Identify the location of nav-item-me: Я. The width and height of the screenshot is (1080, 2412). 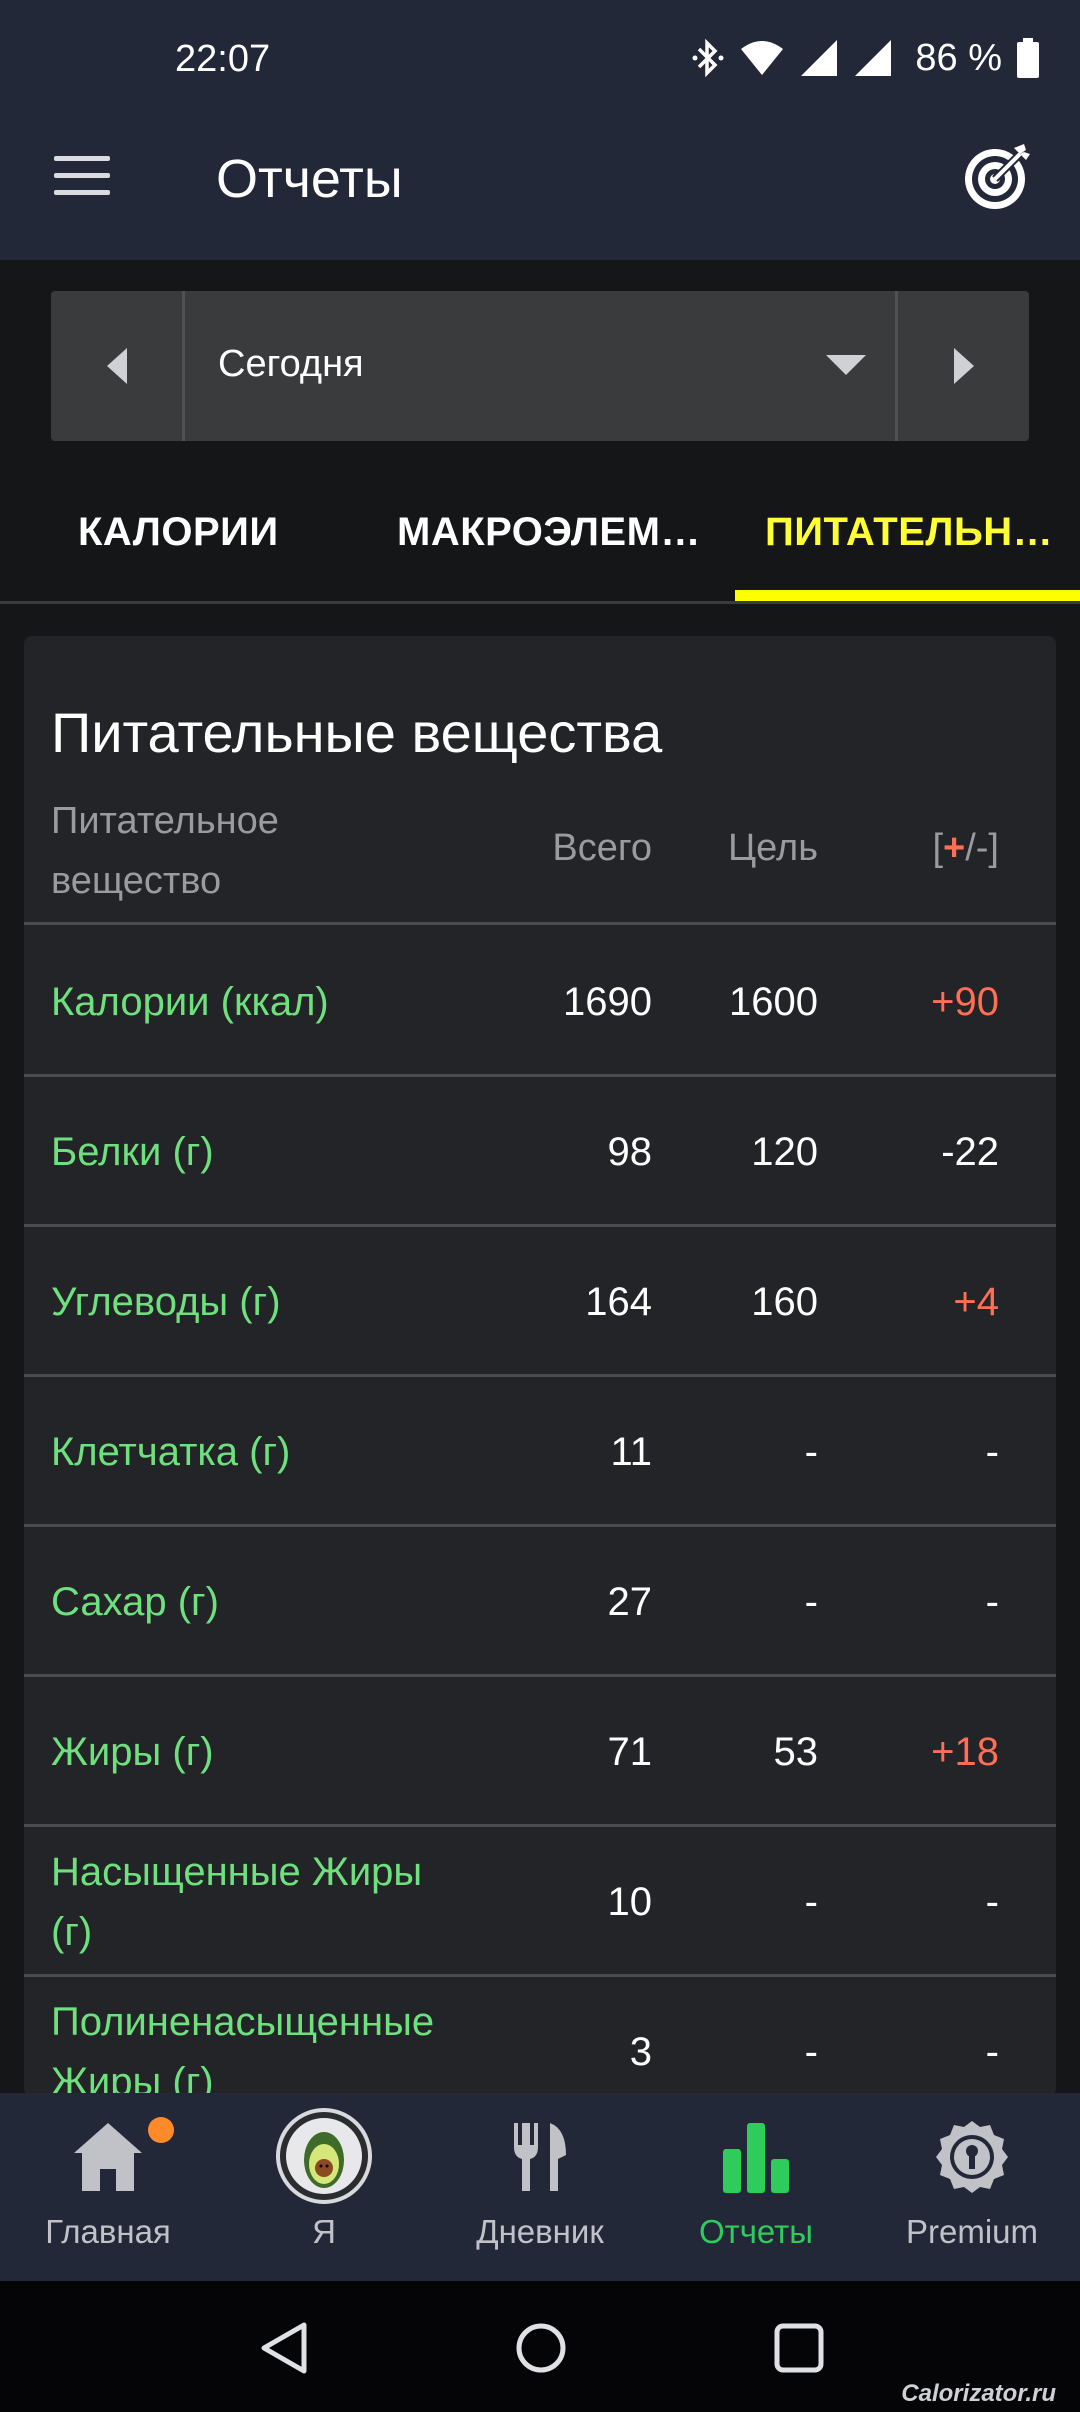
(324, 2187).